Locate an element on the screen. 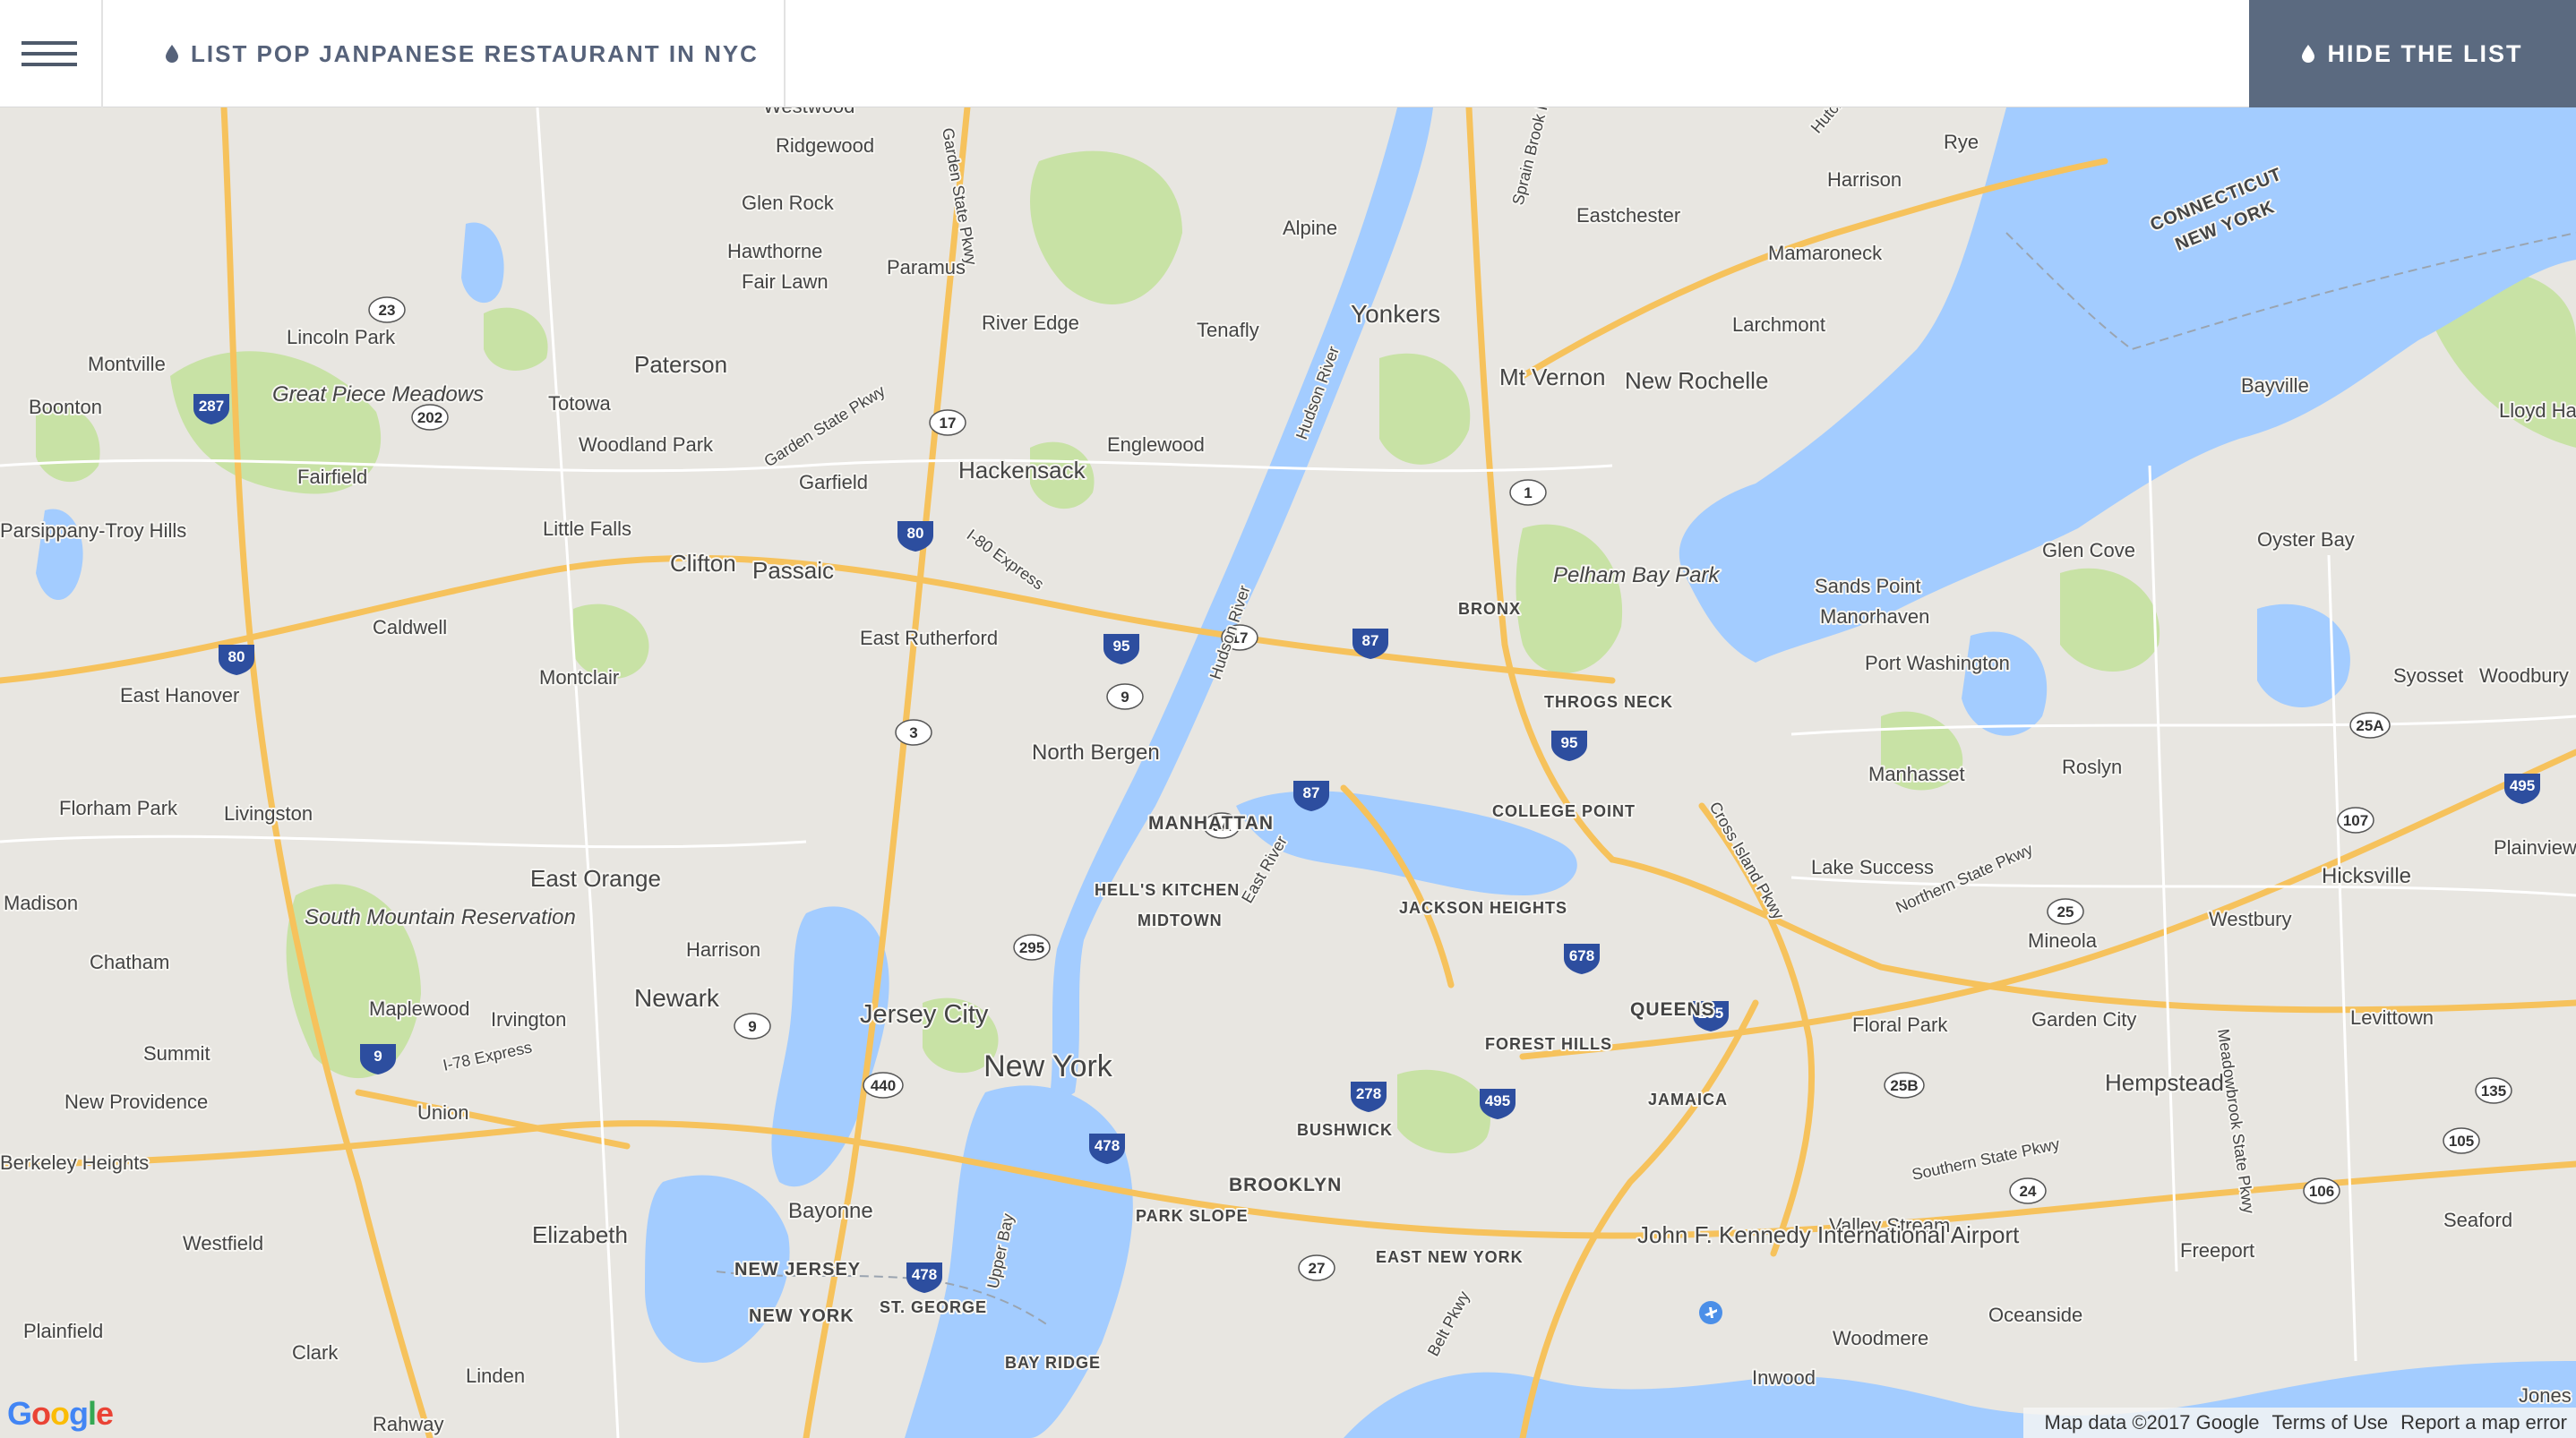  route-shield: 25B is located at coordinates (1904, 1085).